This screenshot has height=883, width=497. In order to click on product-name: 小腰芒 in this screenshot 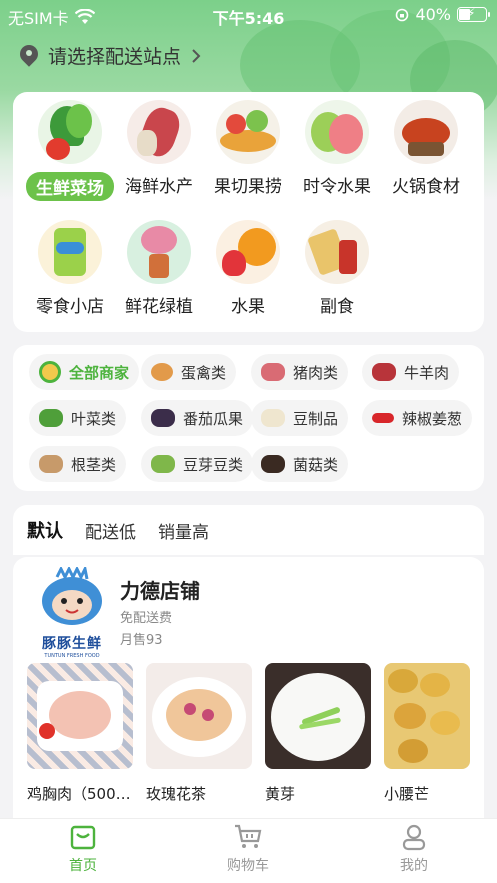, I will do `click(407, 794)`.